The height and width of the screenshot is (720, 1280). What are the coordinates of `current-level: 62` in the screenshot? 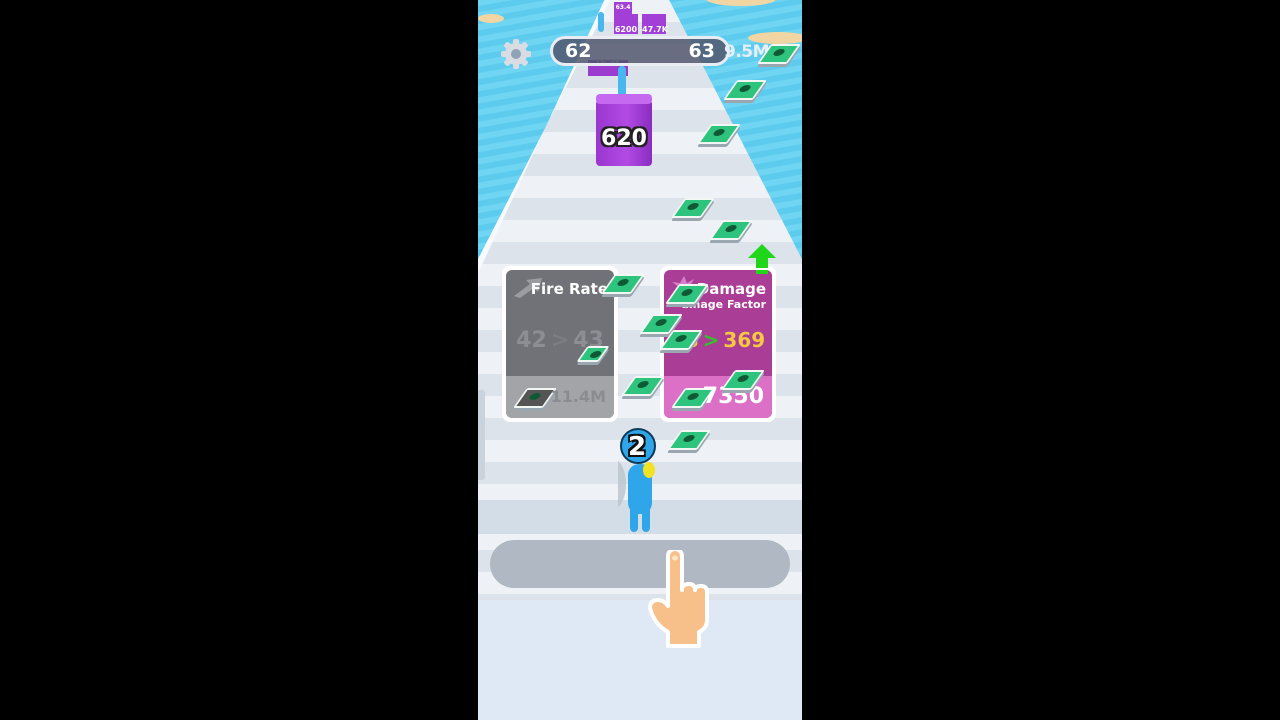 It's located at (578, 51).